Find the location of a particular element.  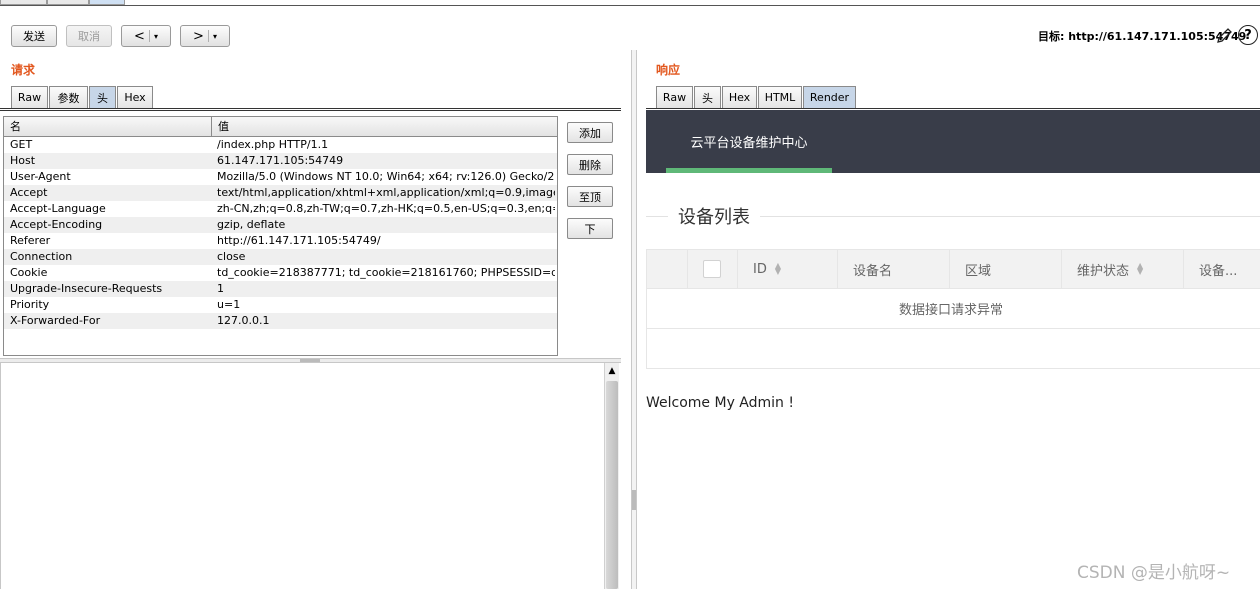

welcome-text: Welcome My Admin ! is located at coordinates (720, 403).